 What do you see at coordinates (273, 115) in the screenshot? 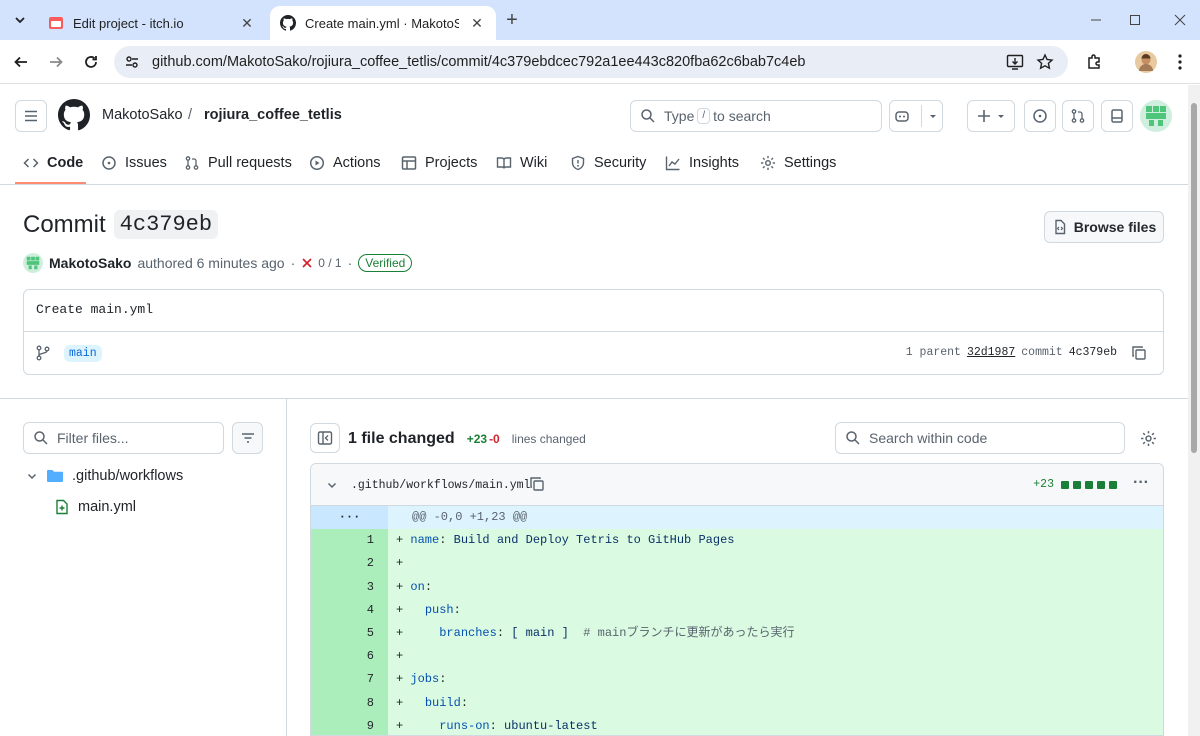
I see `breadcrumb-repo: rojiura_coffee_tetlis` at bounding box center [273, 115].